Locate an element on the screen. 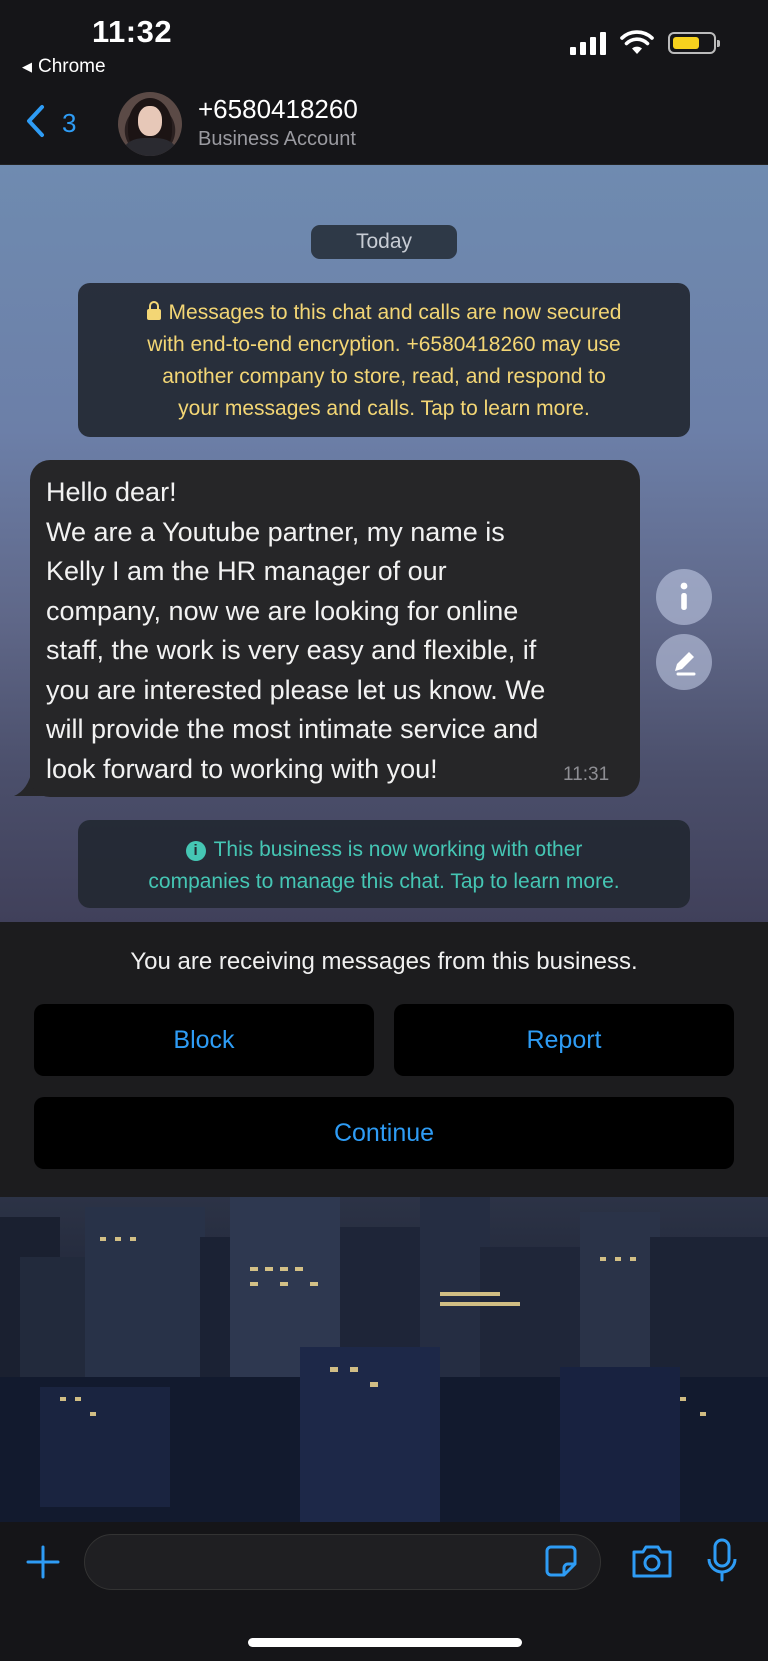  continue-button: Continue is located at coordinates (384, 1133).